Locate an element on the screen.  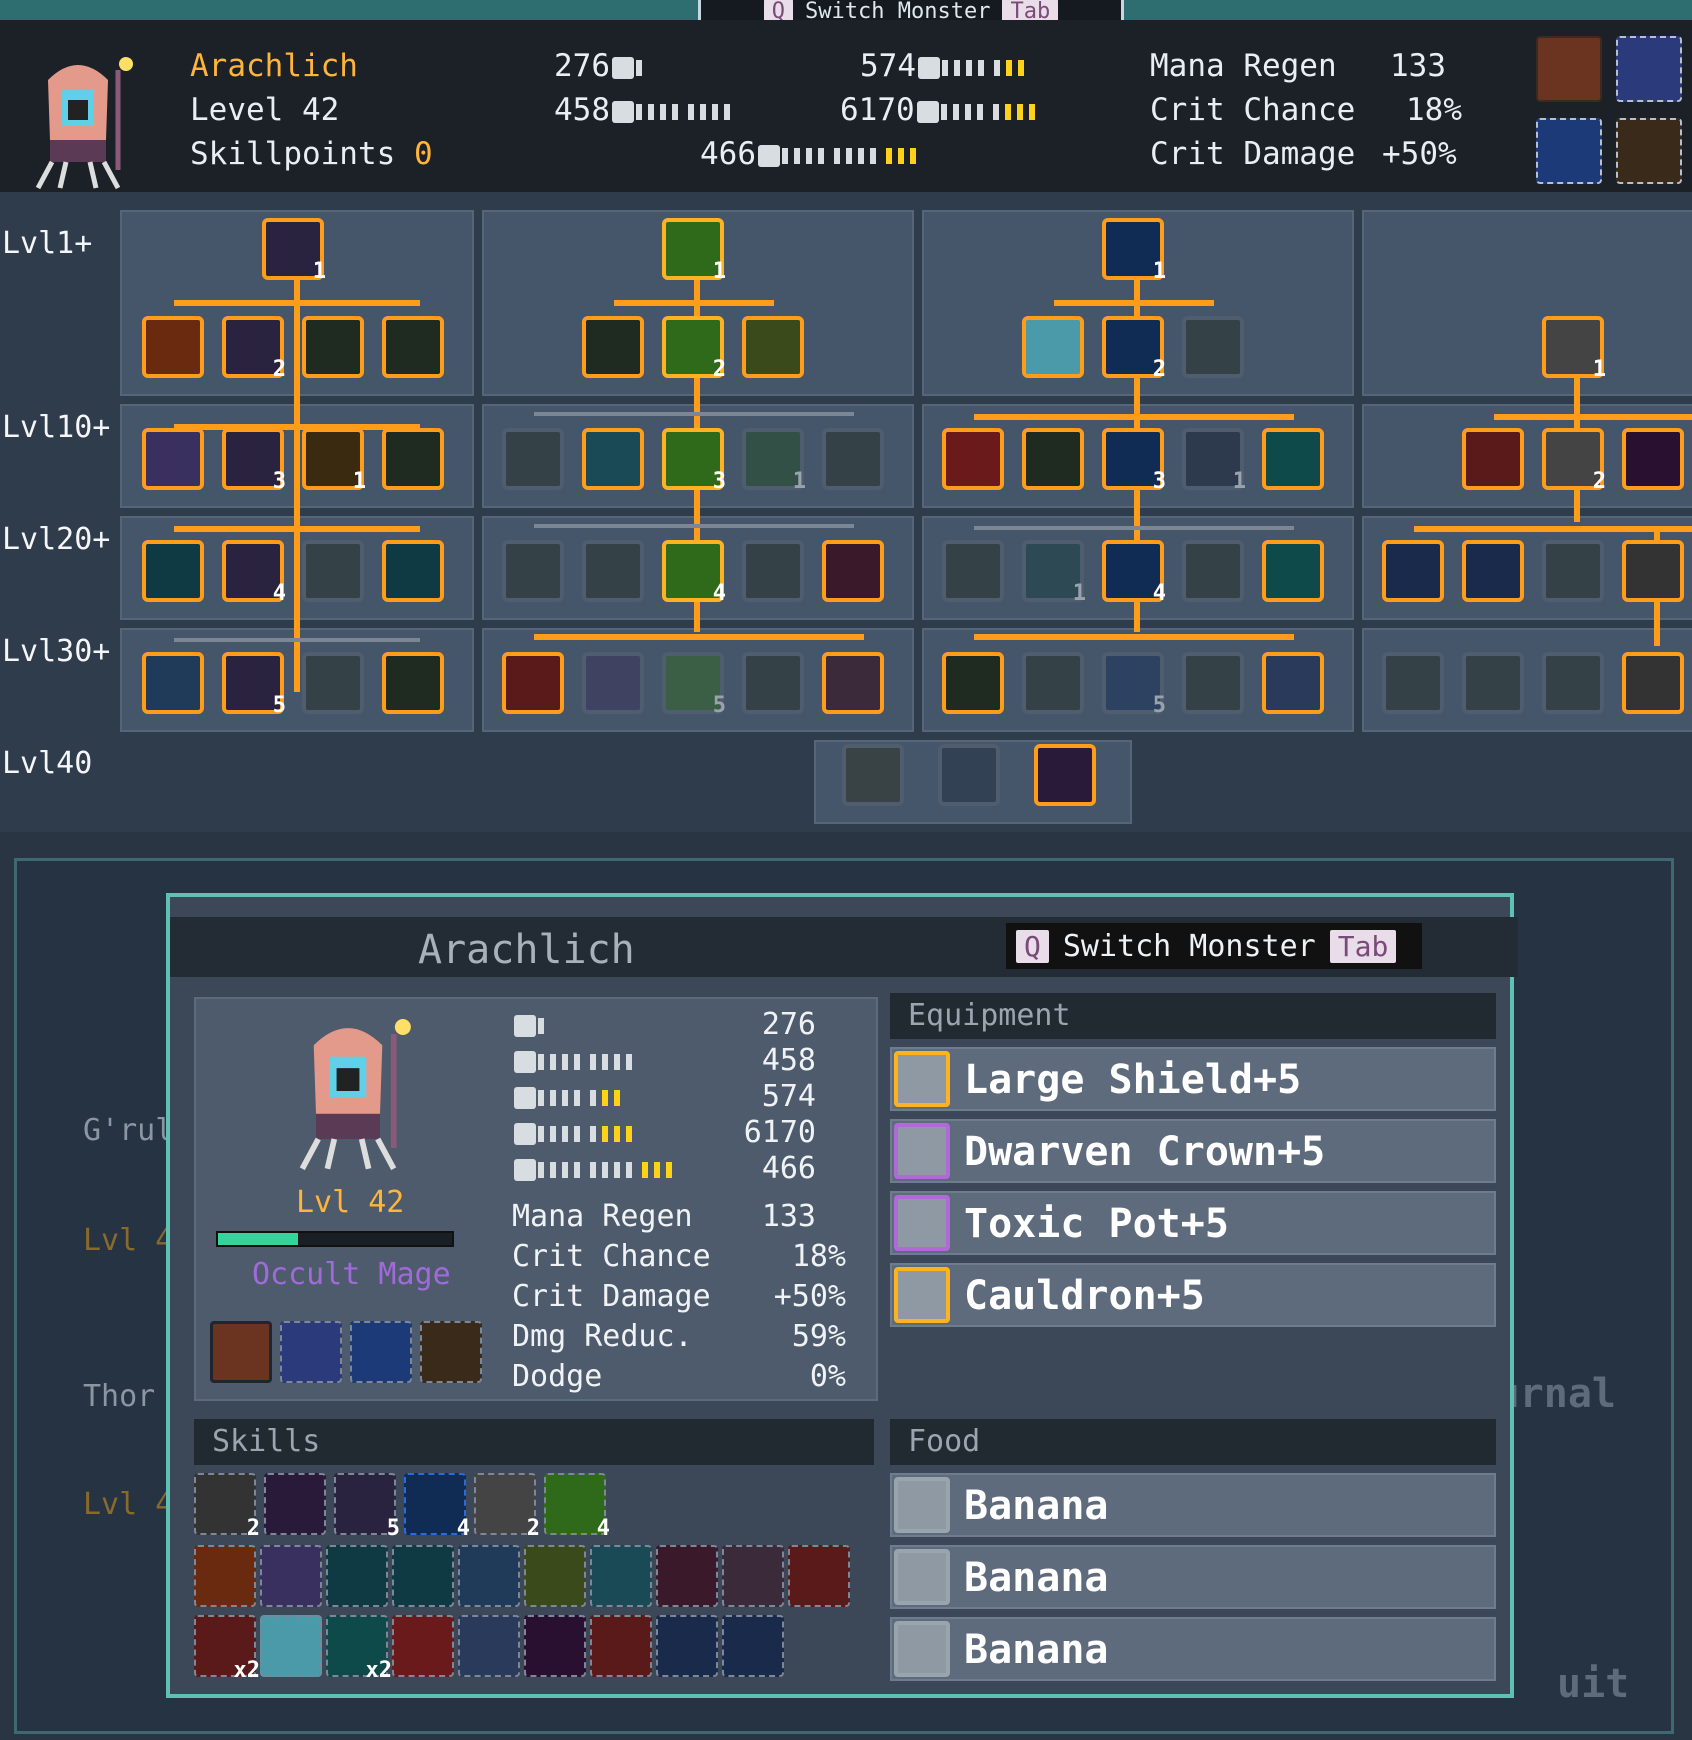
skill-blue-skull-icon is located at coordinates (489, 1646).